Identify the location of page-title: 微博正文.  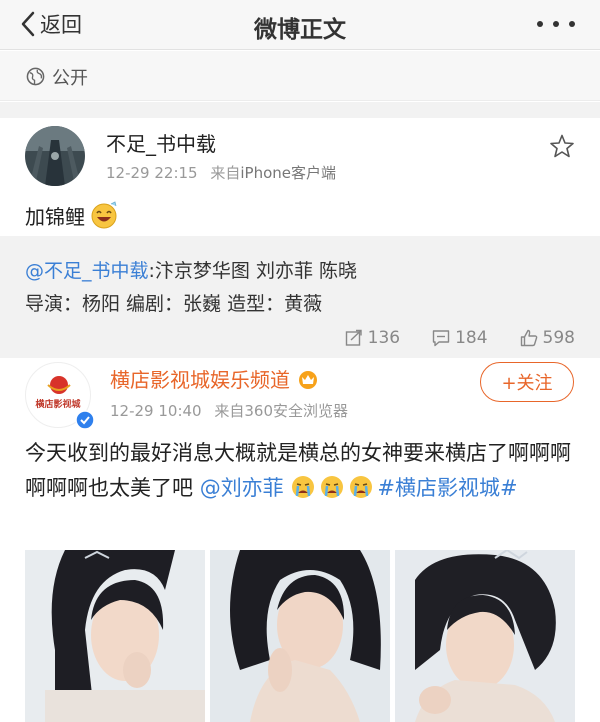
(300, 30).